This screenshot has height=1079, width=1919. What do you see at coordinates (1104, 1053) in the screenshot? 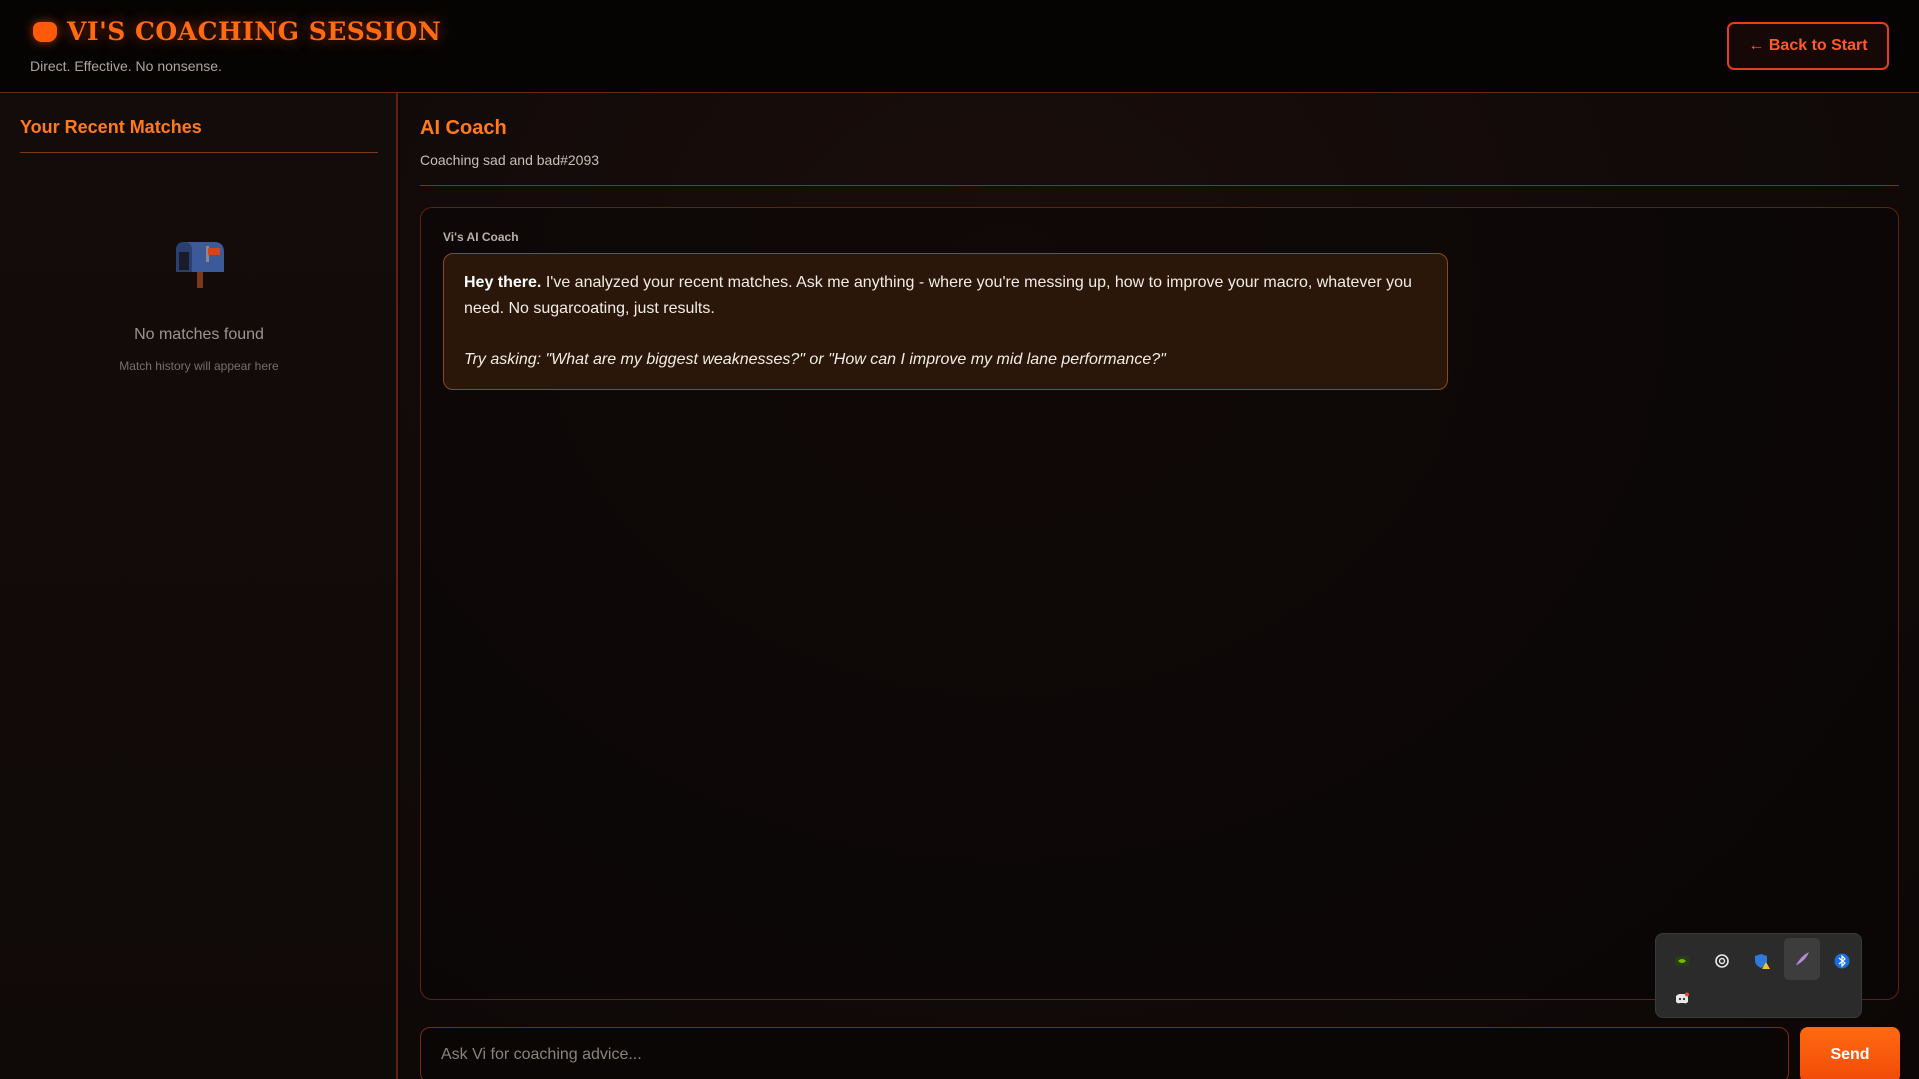
I see `chat-input` at bounding box center [1104, 1053].